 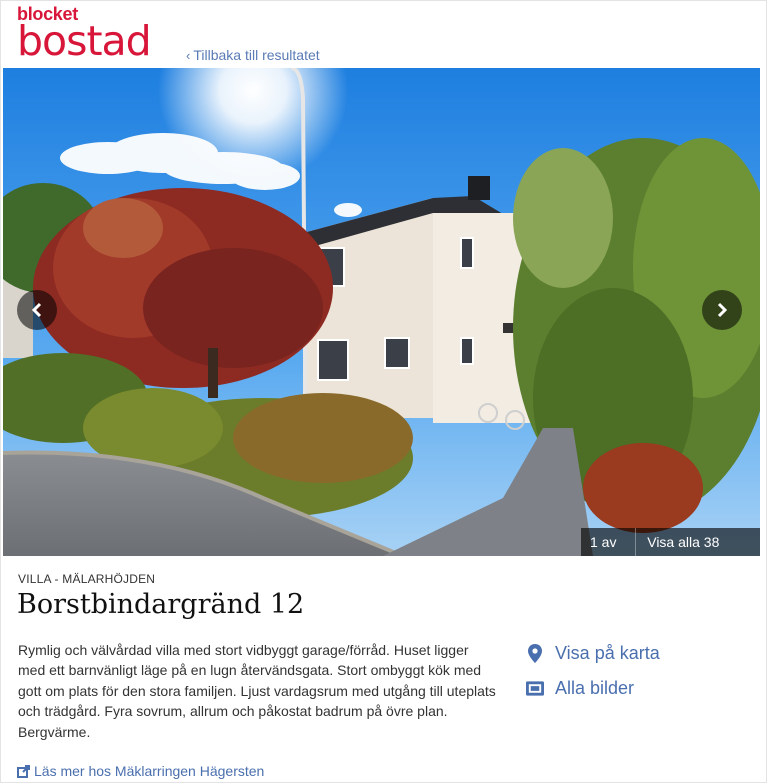 I want to click on back-to-results-link: ‹ Tillbaka till resultatet, so click(x=253, y=55).